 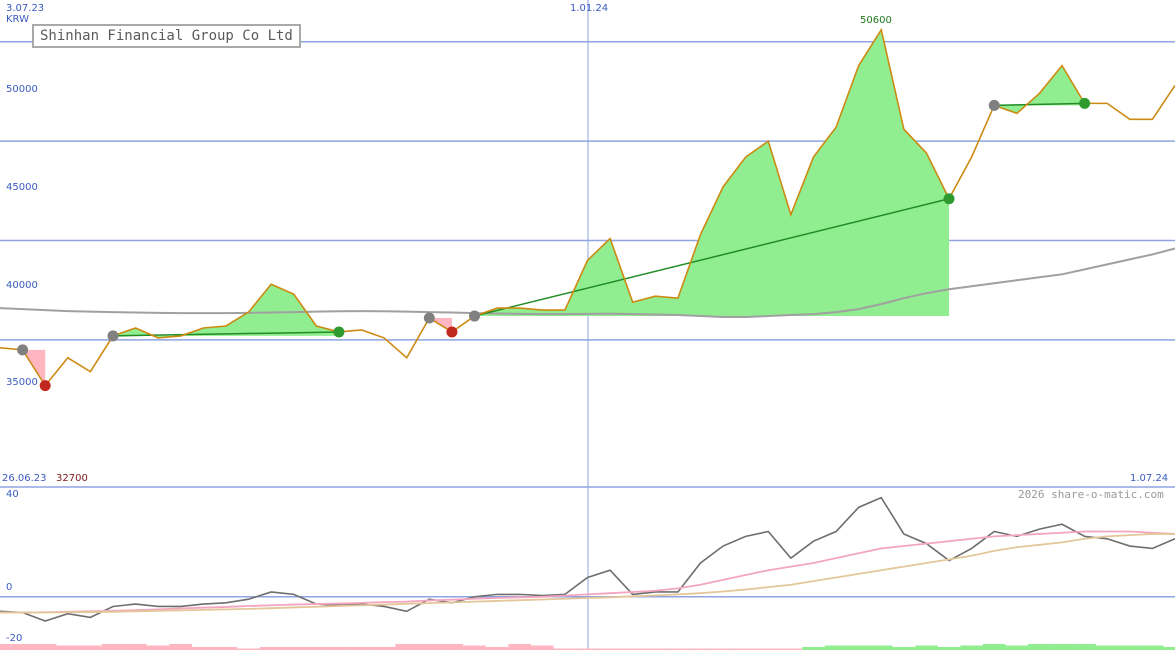 I want to click on mid-date-label: 1.01.24, so click(x=589, y=8).